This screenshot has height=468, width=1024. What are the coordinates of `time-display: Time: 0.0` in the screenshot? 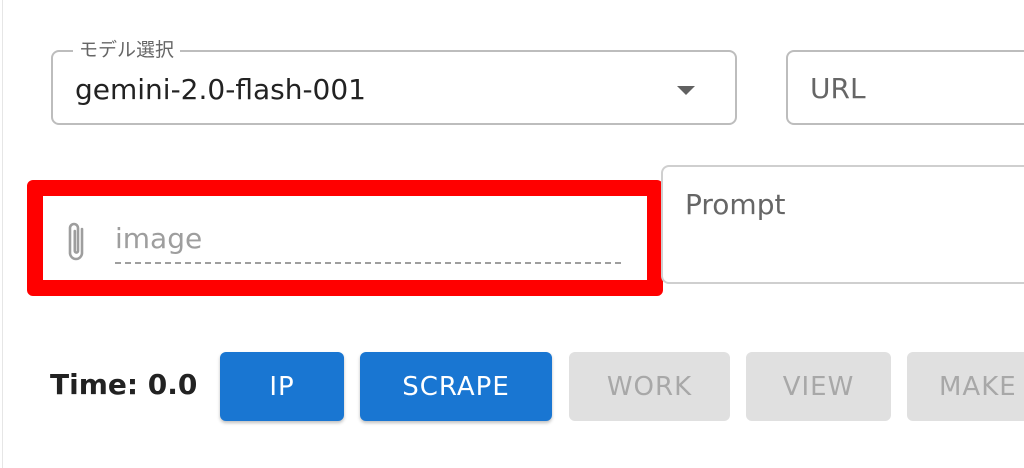 It's located at (124, 384).